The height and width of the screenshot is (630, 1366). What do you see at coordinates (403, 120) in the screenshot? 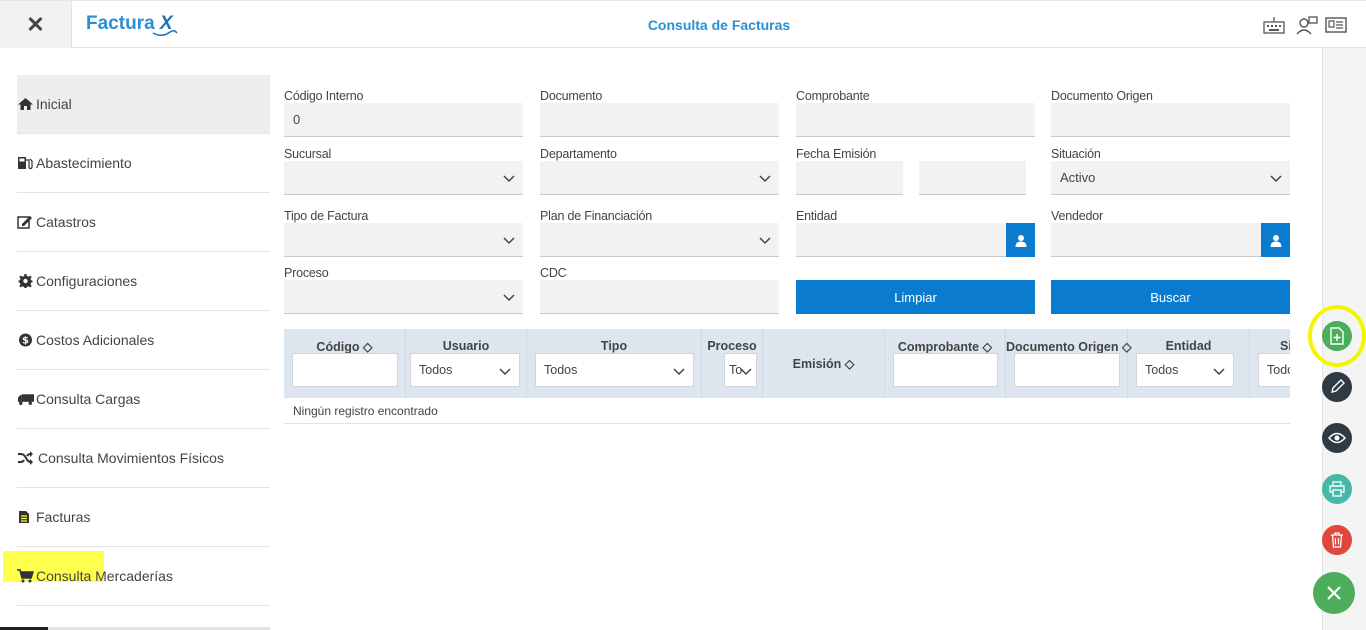
I see `codigo-interno-input: 0` at bounding box center [403, 120].